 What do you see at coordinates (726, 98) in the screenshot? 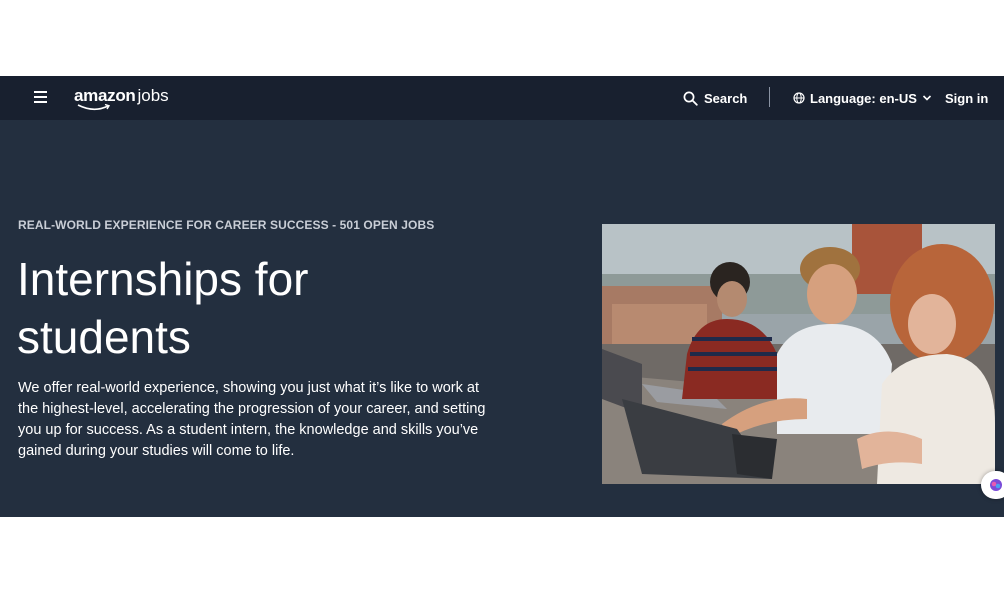
I see `search-label: Search` at bounding box center [726, 98].